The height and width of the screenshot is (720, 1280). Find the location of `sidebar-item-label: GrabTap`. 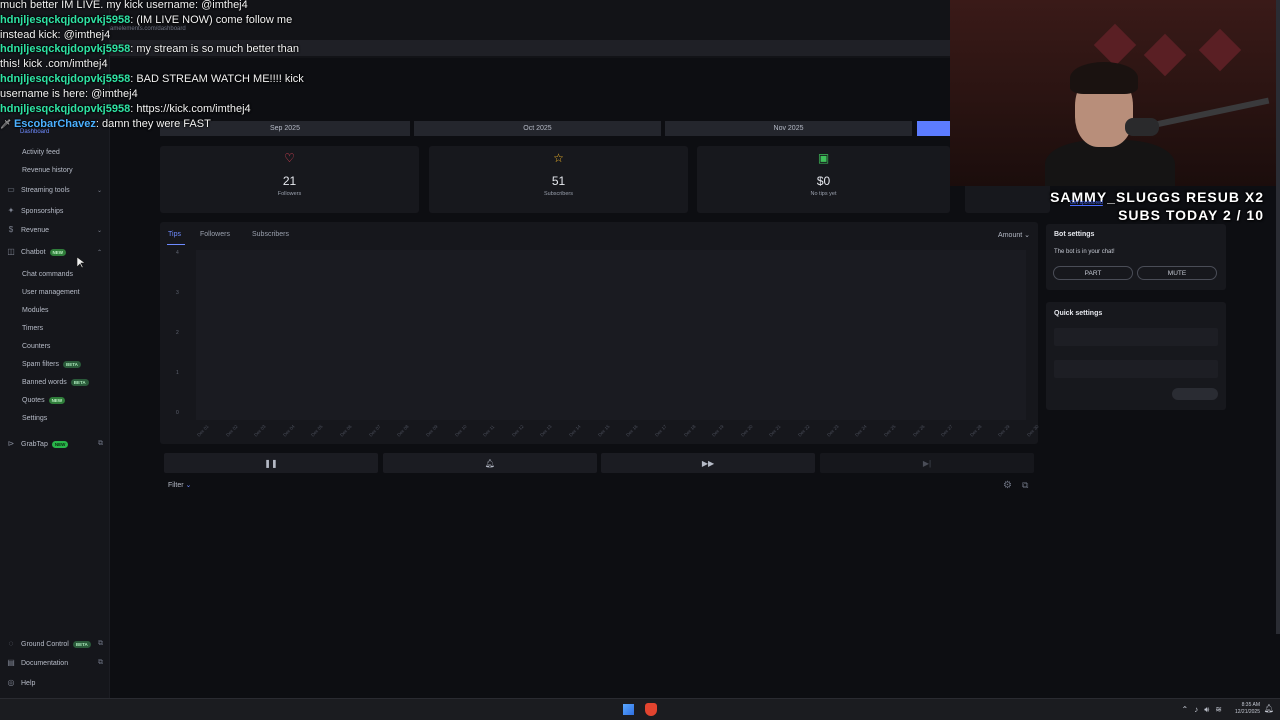

sidebar-item-label: GrabTap is located at coordinates (34, 444).